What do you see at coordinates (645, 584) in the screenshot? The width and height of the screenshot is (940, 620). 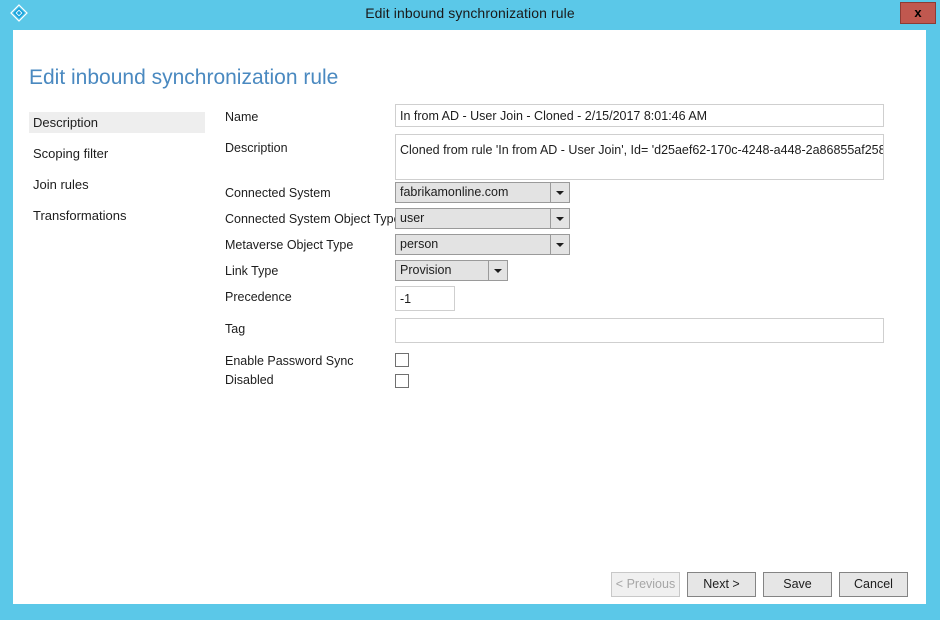 I see `previous-button: < Previous` at bounding box center [645, 584].